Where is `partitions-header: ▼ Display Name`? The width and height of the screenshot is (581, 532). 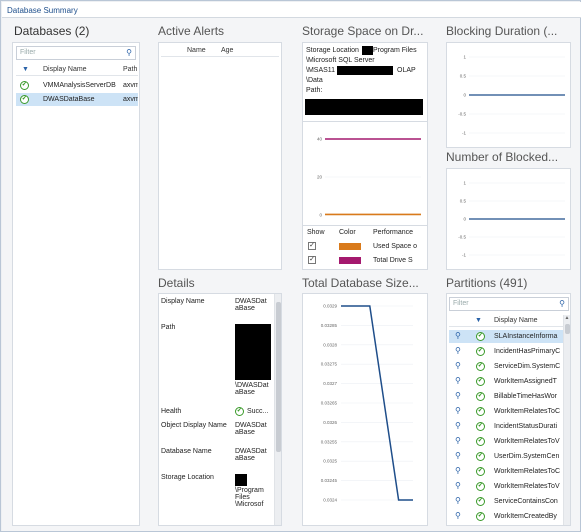
partitions-header: ▼ Display Name is located at coordinates (506, 321).